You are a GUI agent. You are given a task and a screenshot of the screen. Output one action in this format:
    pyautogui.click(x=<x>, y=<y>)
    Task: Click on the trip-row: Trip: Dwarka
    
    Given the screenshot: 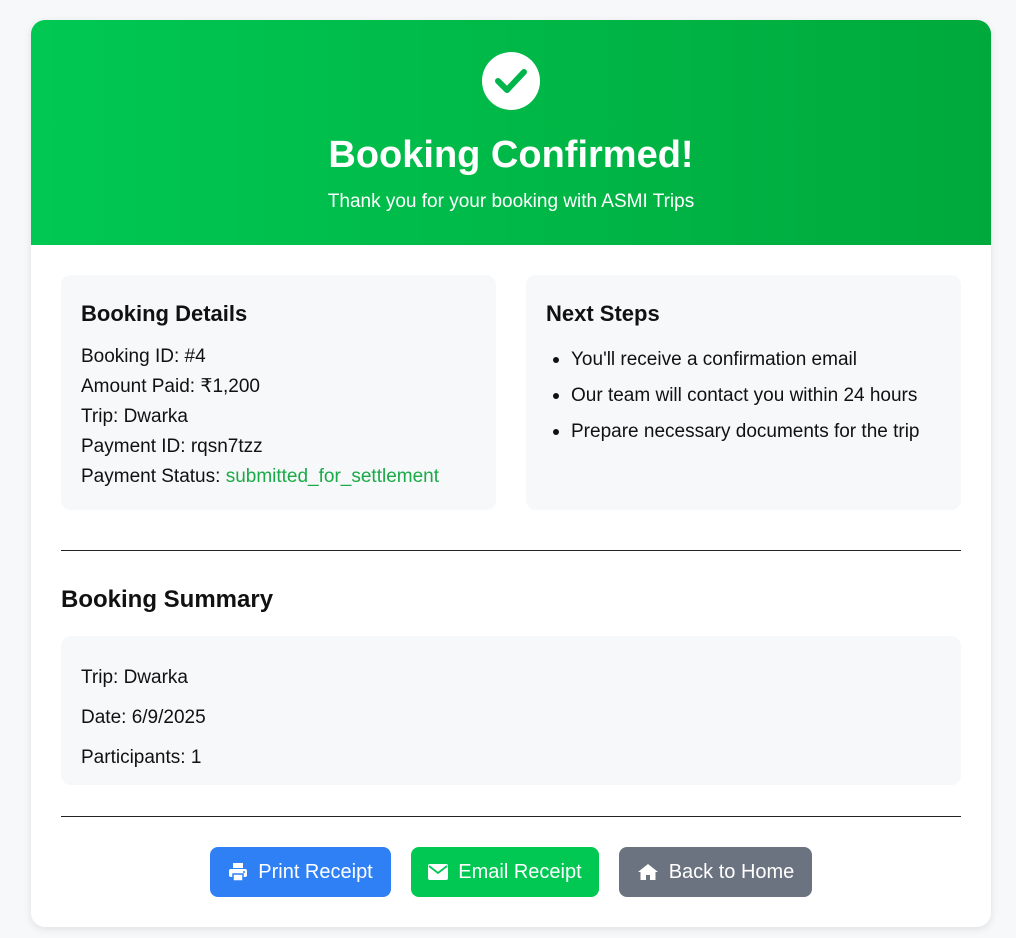 What is the action you would take?
    pyautogui.click(x=260, y=417)
    